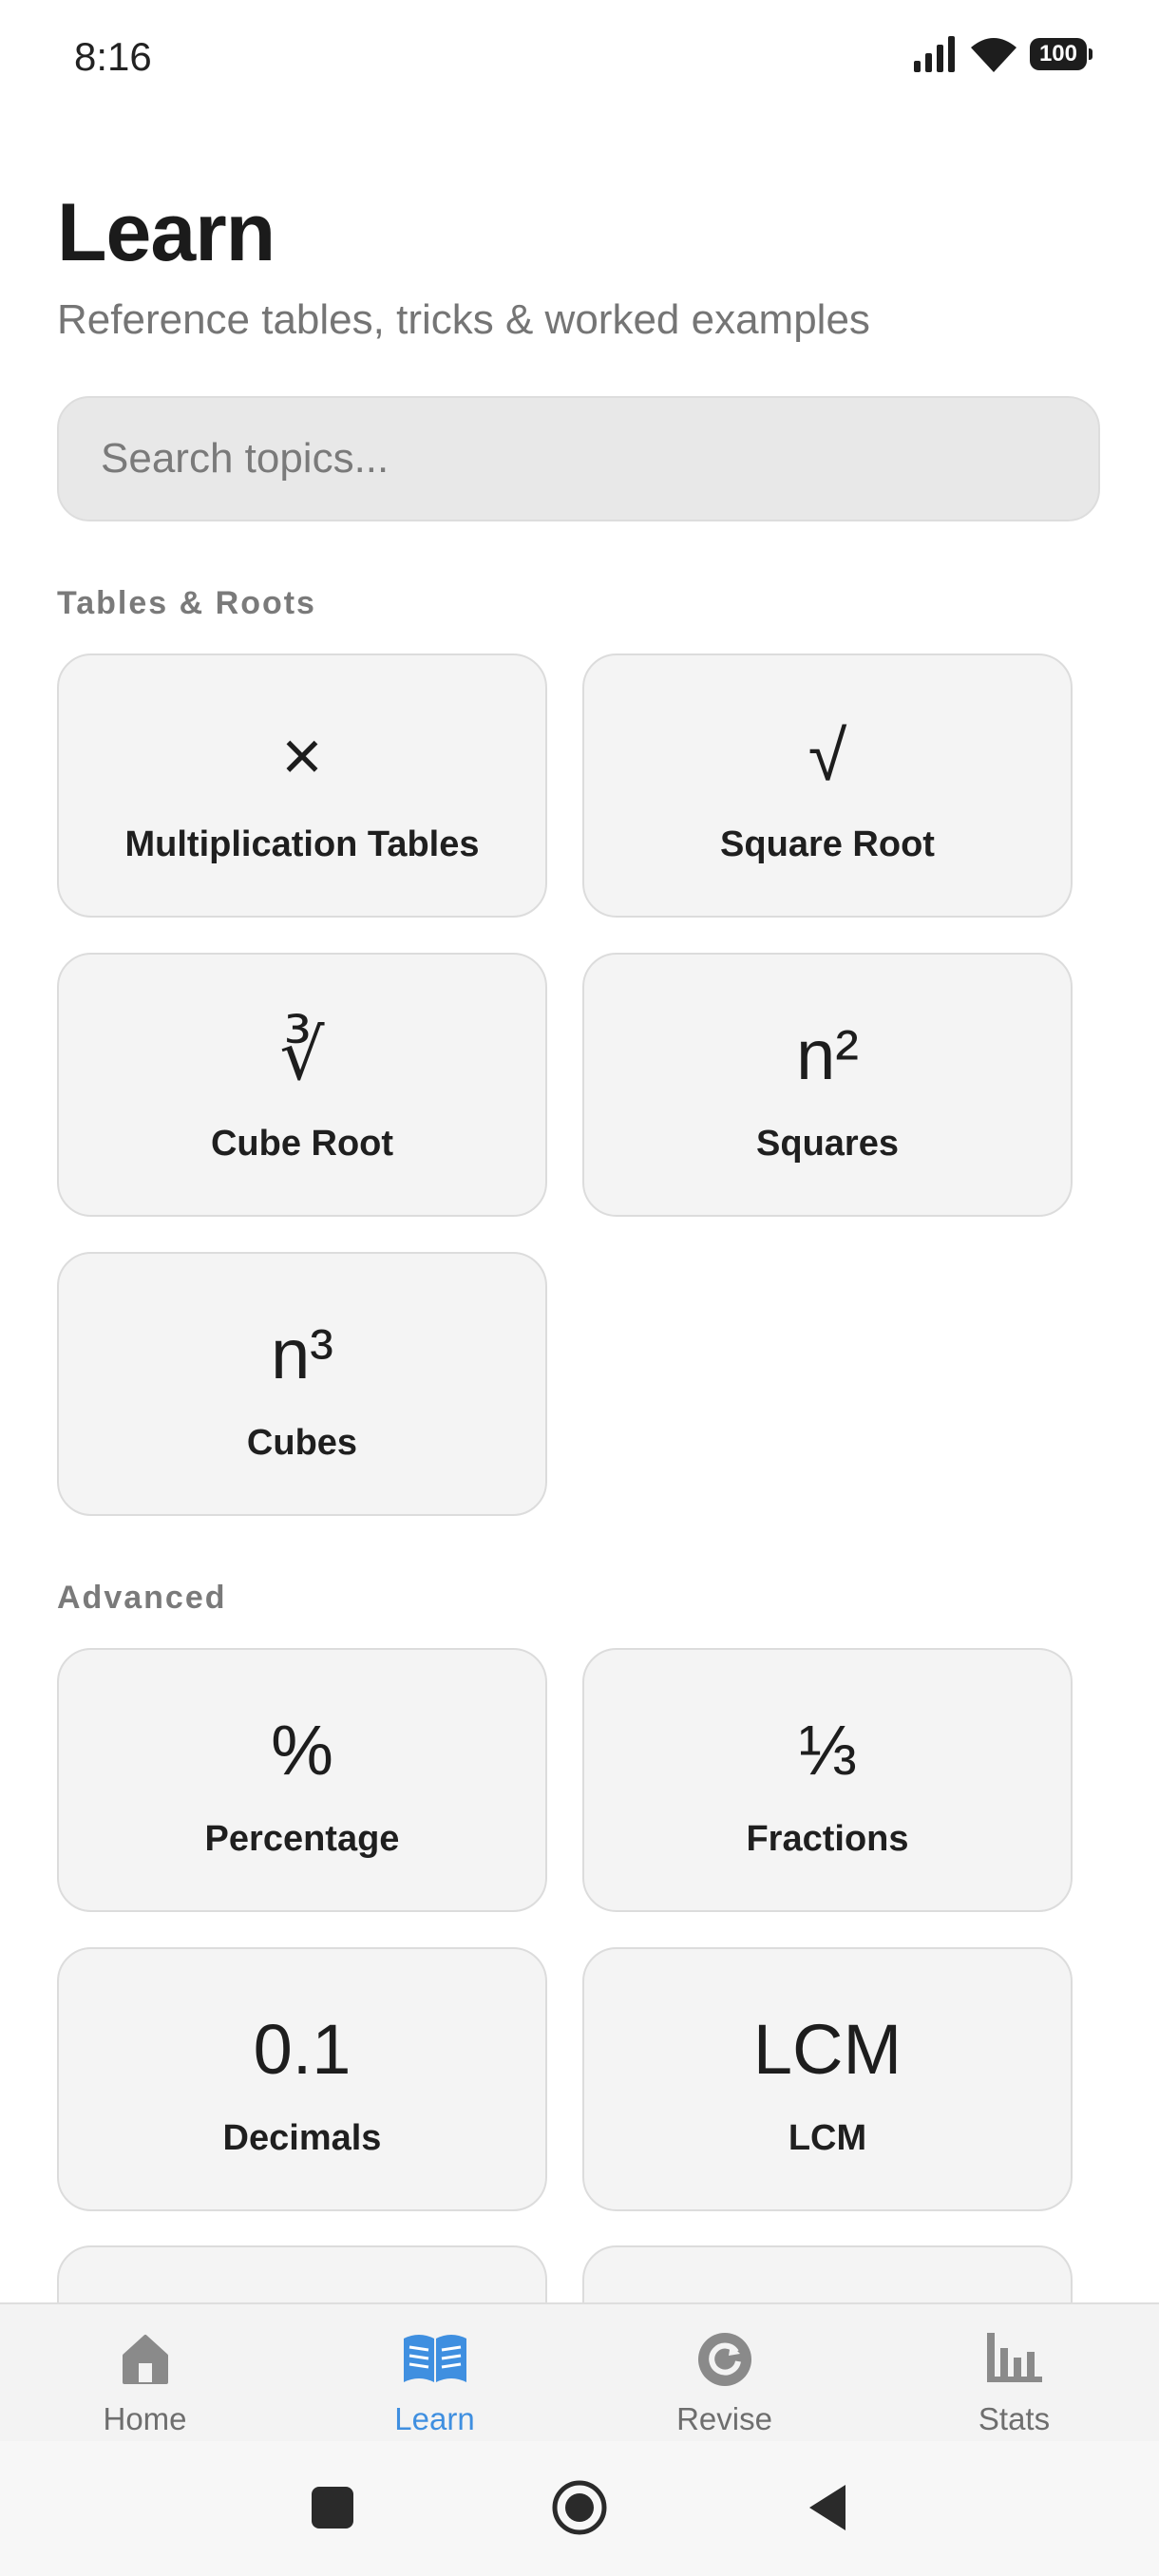 The width and height of the screenshot is (1159, 2576). I want to click on topic-card-cubes: n³ Cubes, so click(302, 1384).